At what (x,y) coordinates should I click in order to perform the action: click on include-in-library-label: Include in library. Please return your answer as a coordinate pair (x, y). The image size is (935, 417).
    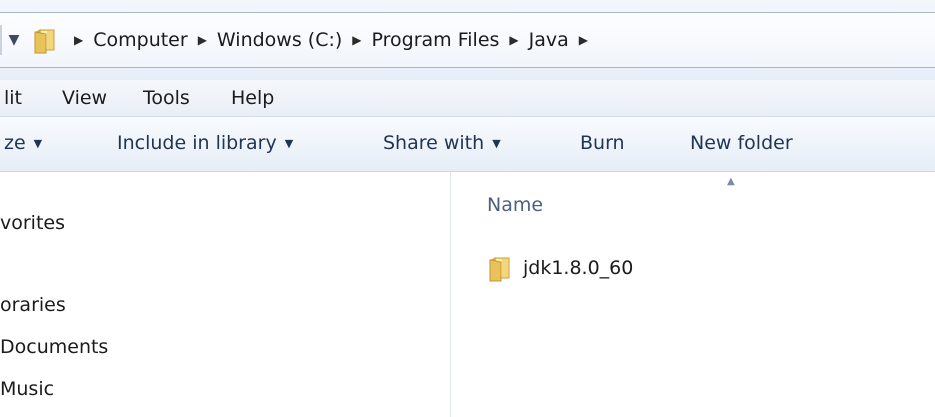
    Looking at the image, I should click on (197, 143).